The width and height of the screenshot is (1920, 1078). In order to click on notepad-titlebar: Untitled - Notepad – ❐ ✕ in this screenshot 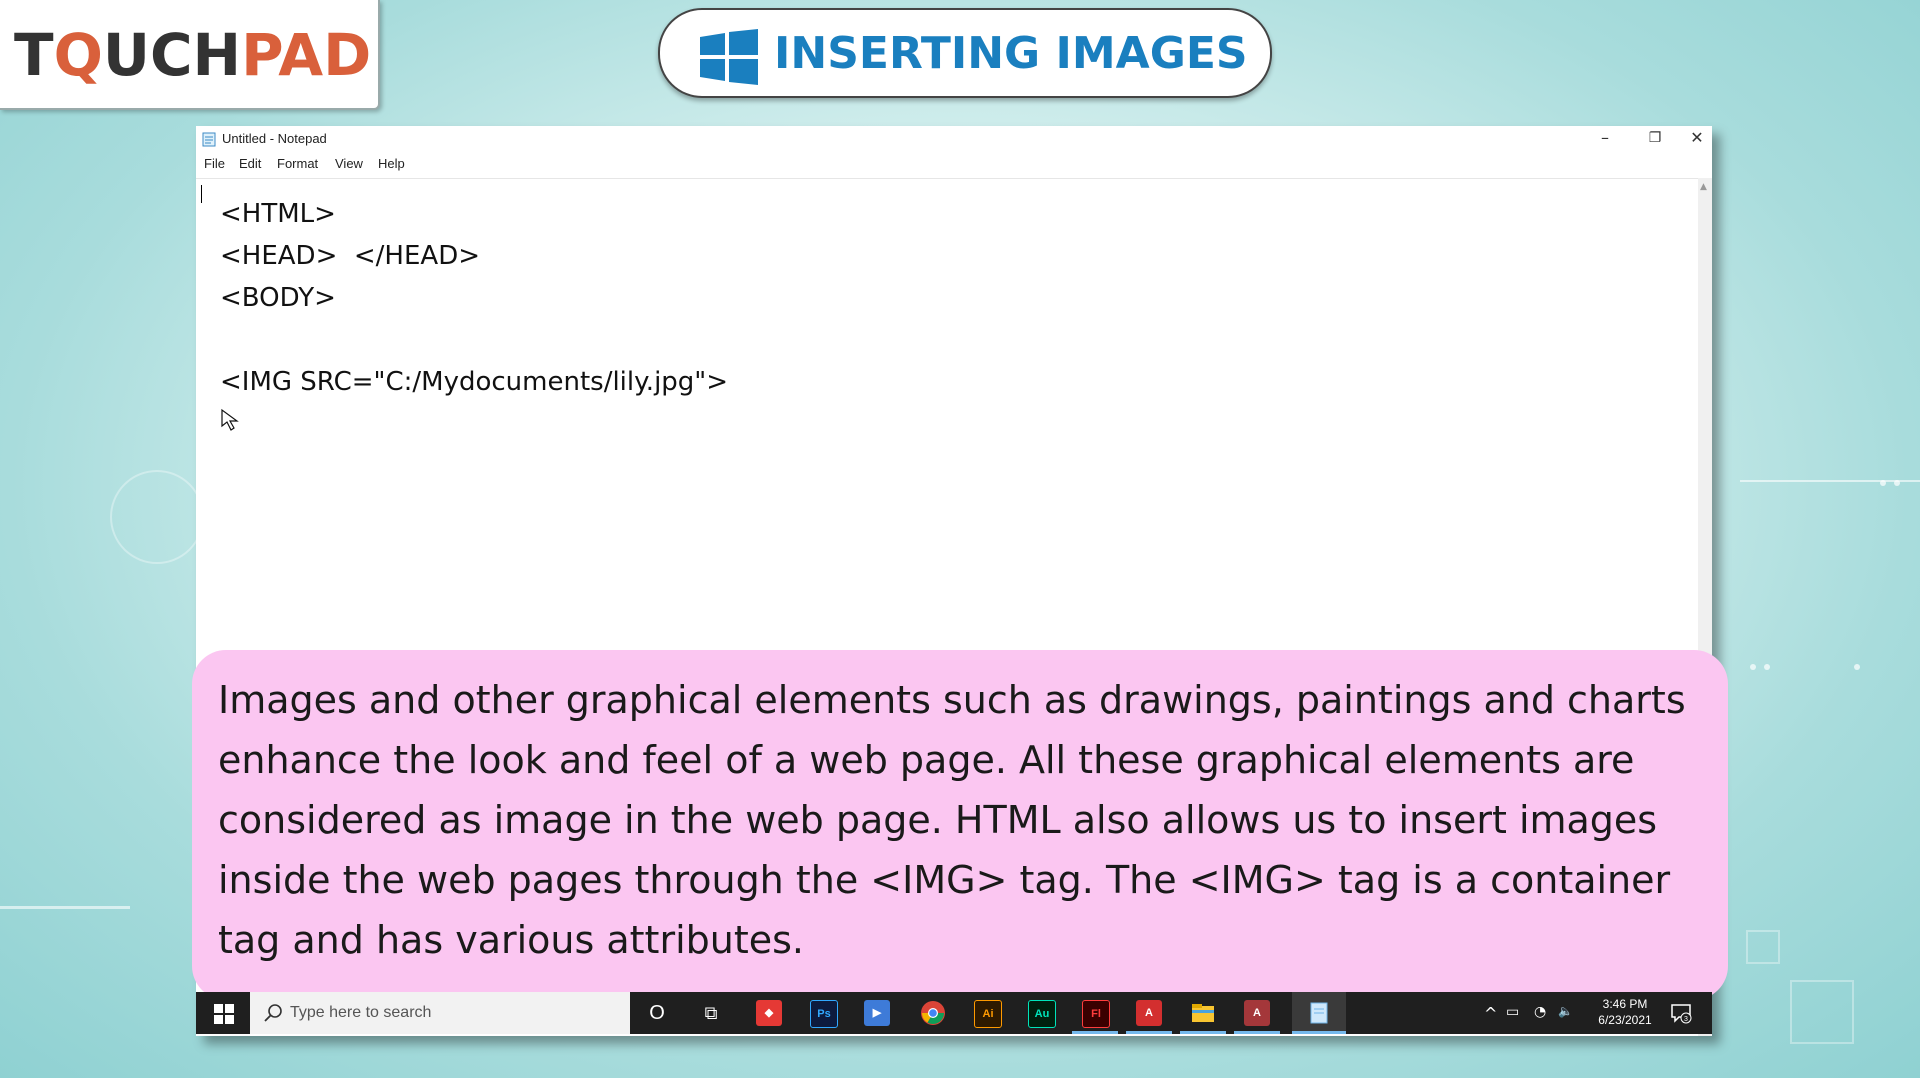, I will do `click(954, 139)`.